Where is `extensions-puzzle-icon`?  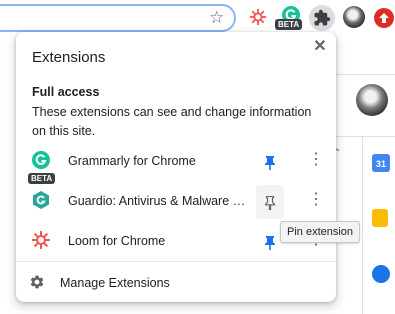
extensions-puzzle-icon is located at coordinates (322, 17).